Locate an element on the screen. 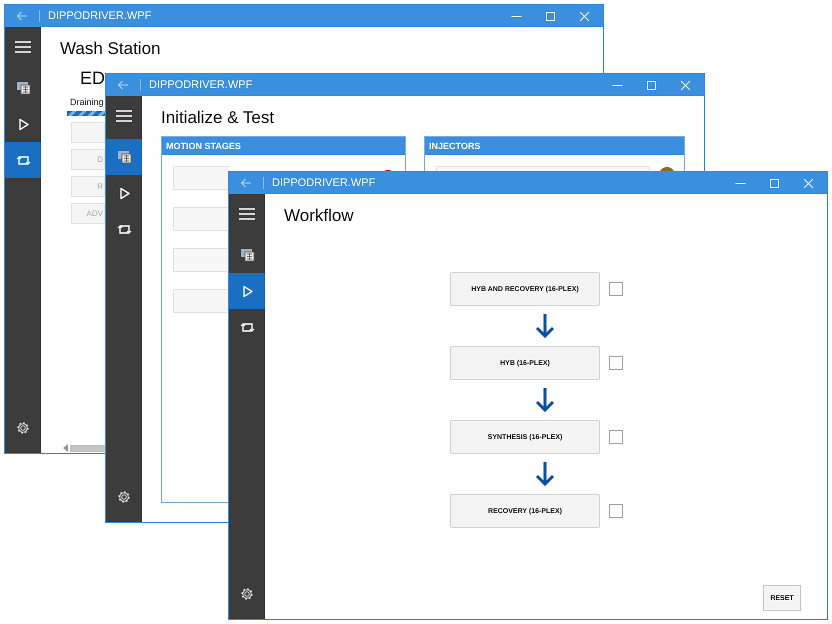  page-title: Workflow is located at coordinates (319, 216).